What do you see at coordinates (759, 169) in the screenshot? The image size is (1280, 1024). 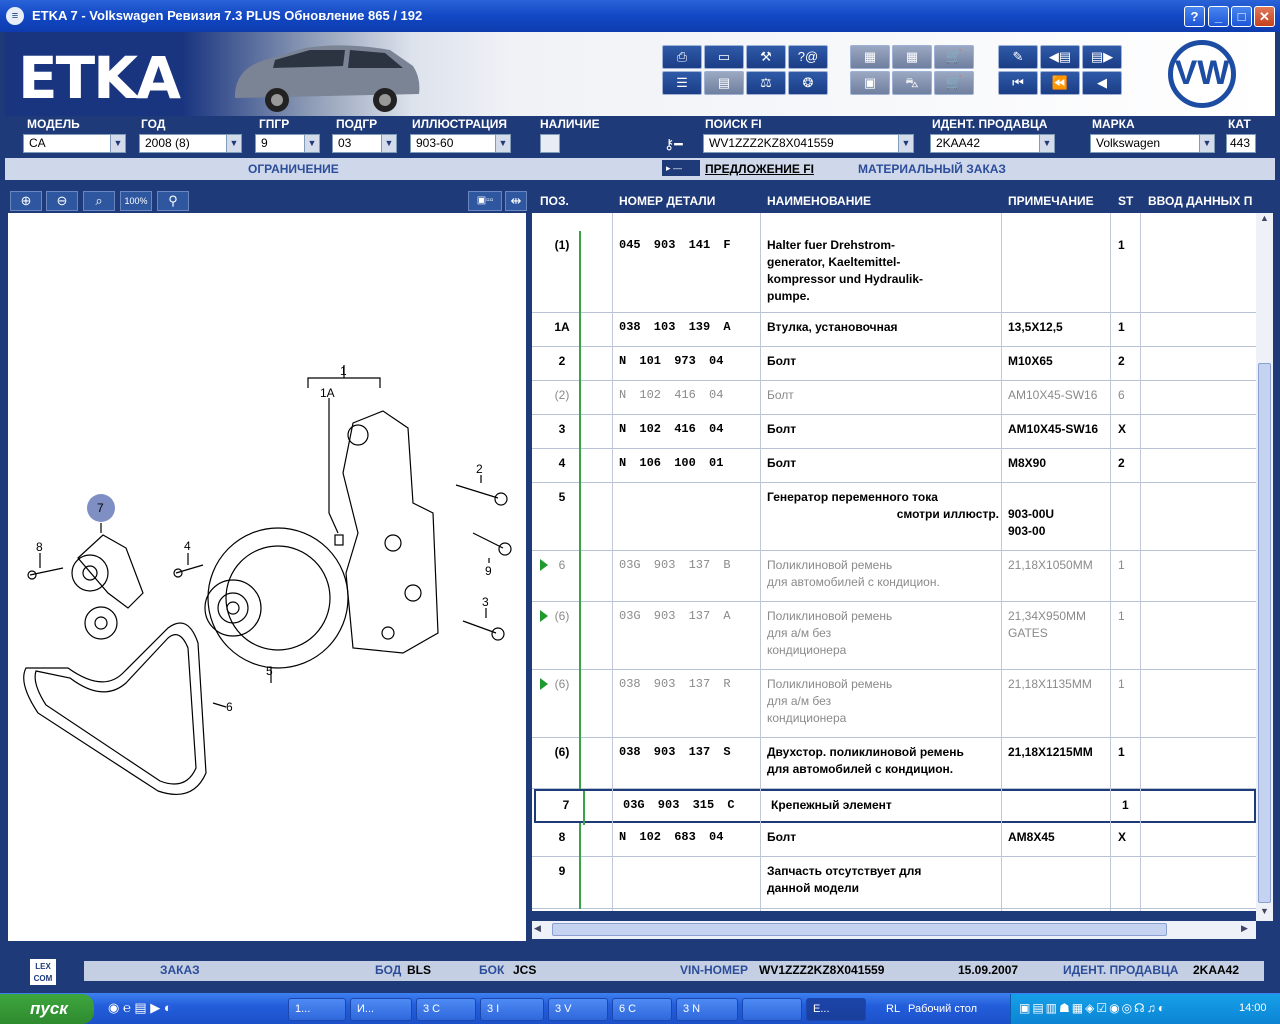 I see `fi-offer-link: ПРЕДЛОЖЕНИЕ FI` at bounding box center [759, 169].